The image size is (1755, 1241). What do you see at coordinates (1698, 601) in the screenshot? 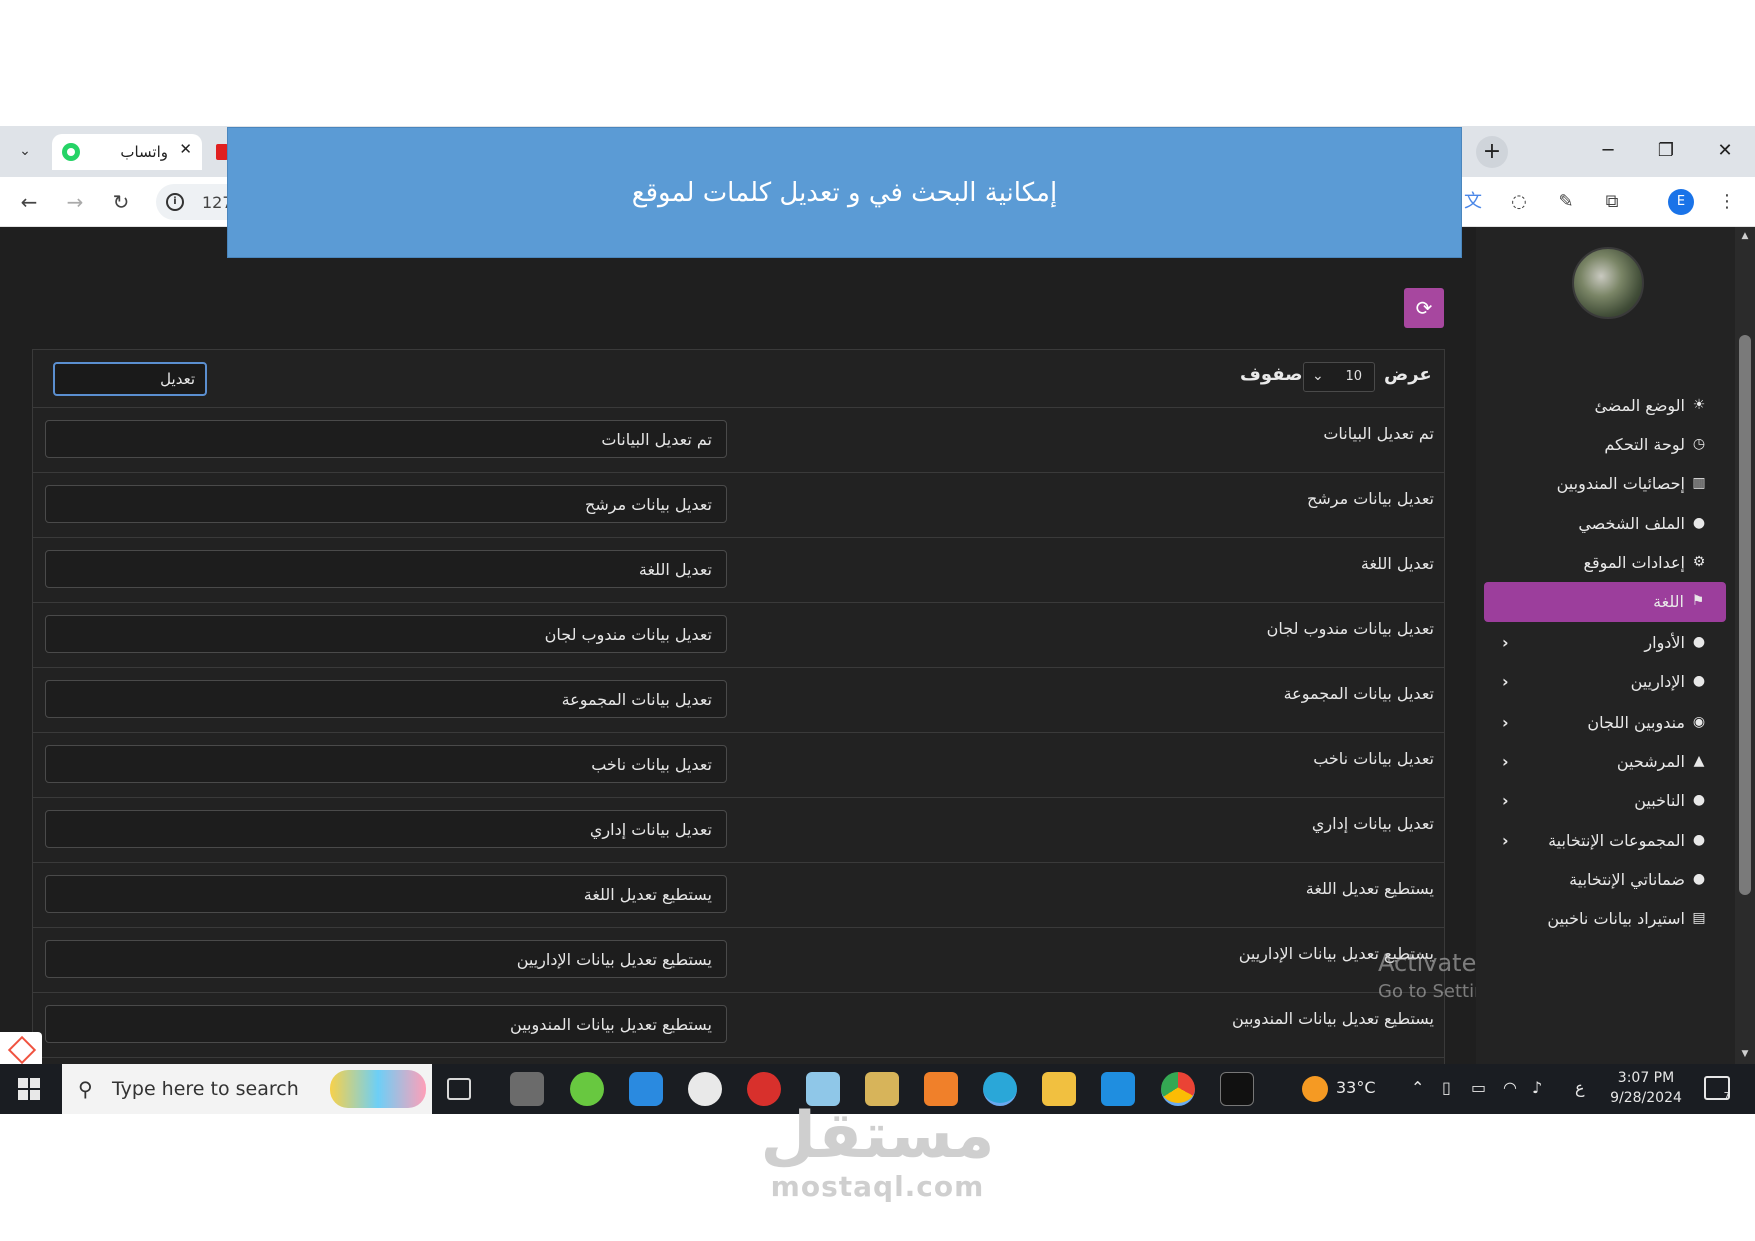
I see `flag-icon: ⚑` at bounding box center [1698, 601].